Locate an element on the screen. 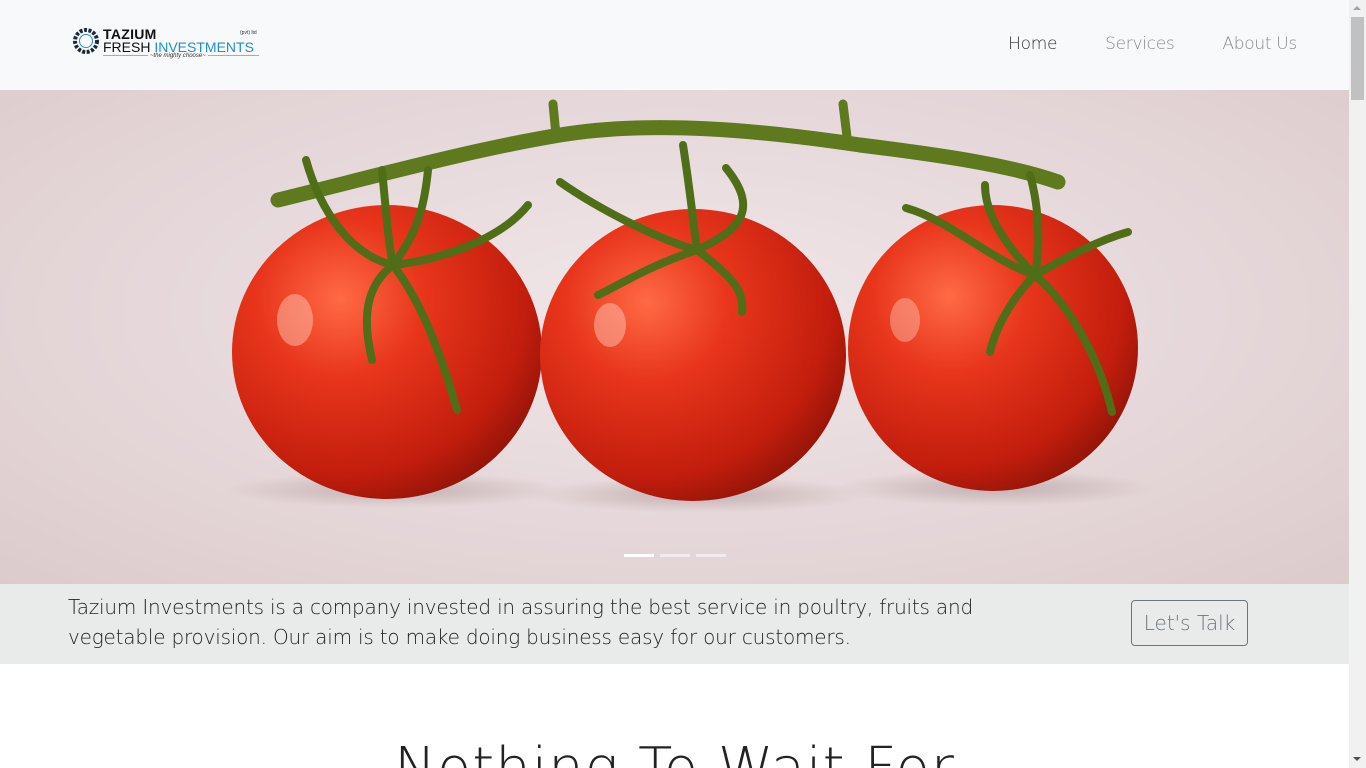  logo-fresh: FRESH is located at coordinates (127, 47).